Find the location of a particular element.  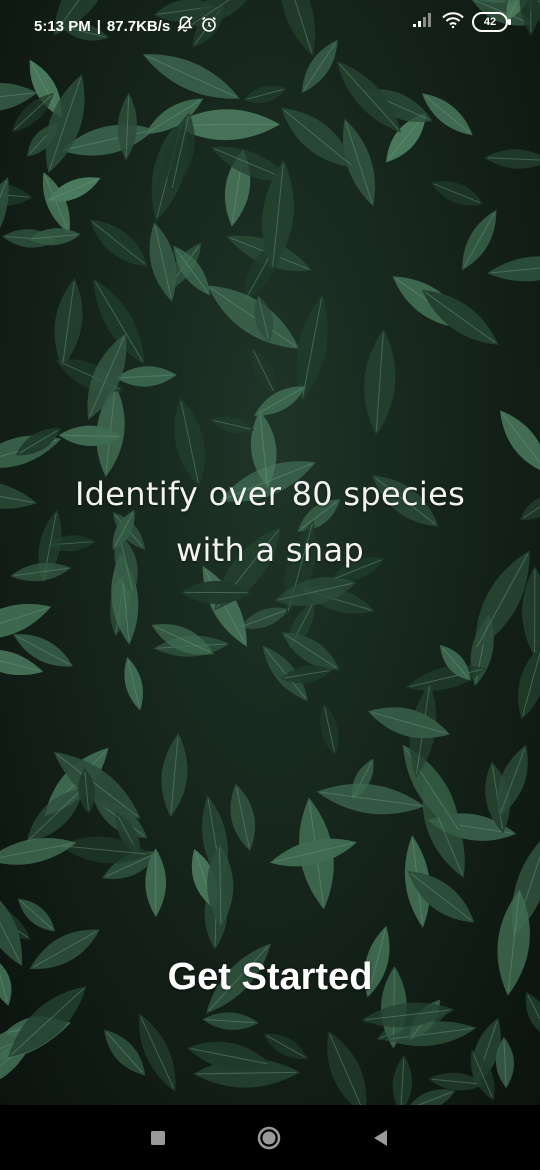

battery-icon: 42 is located at coordinates (491, 22).